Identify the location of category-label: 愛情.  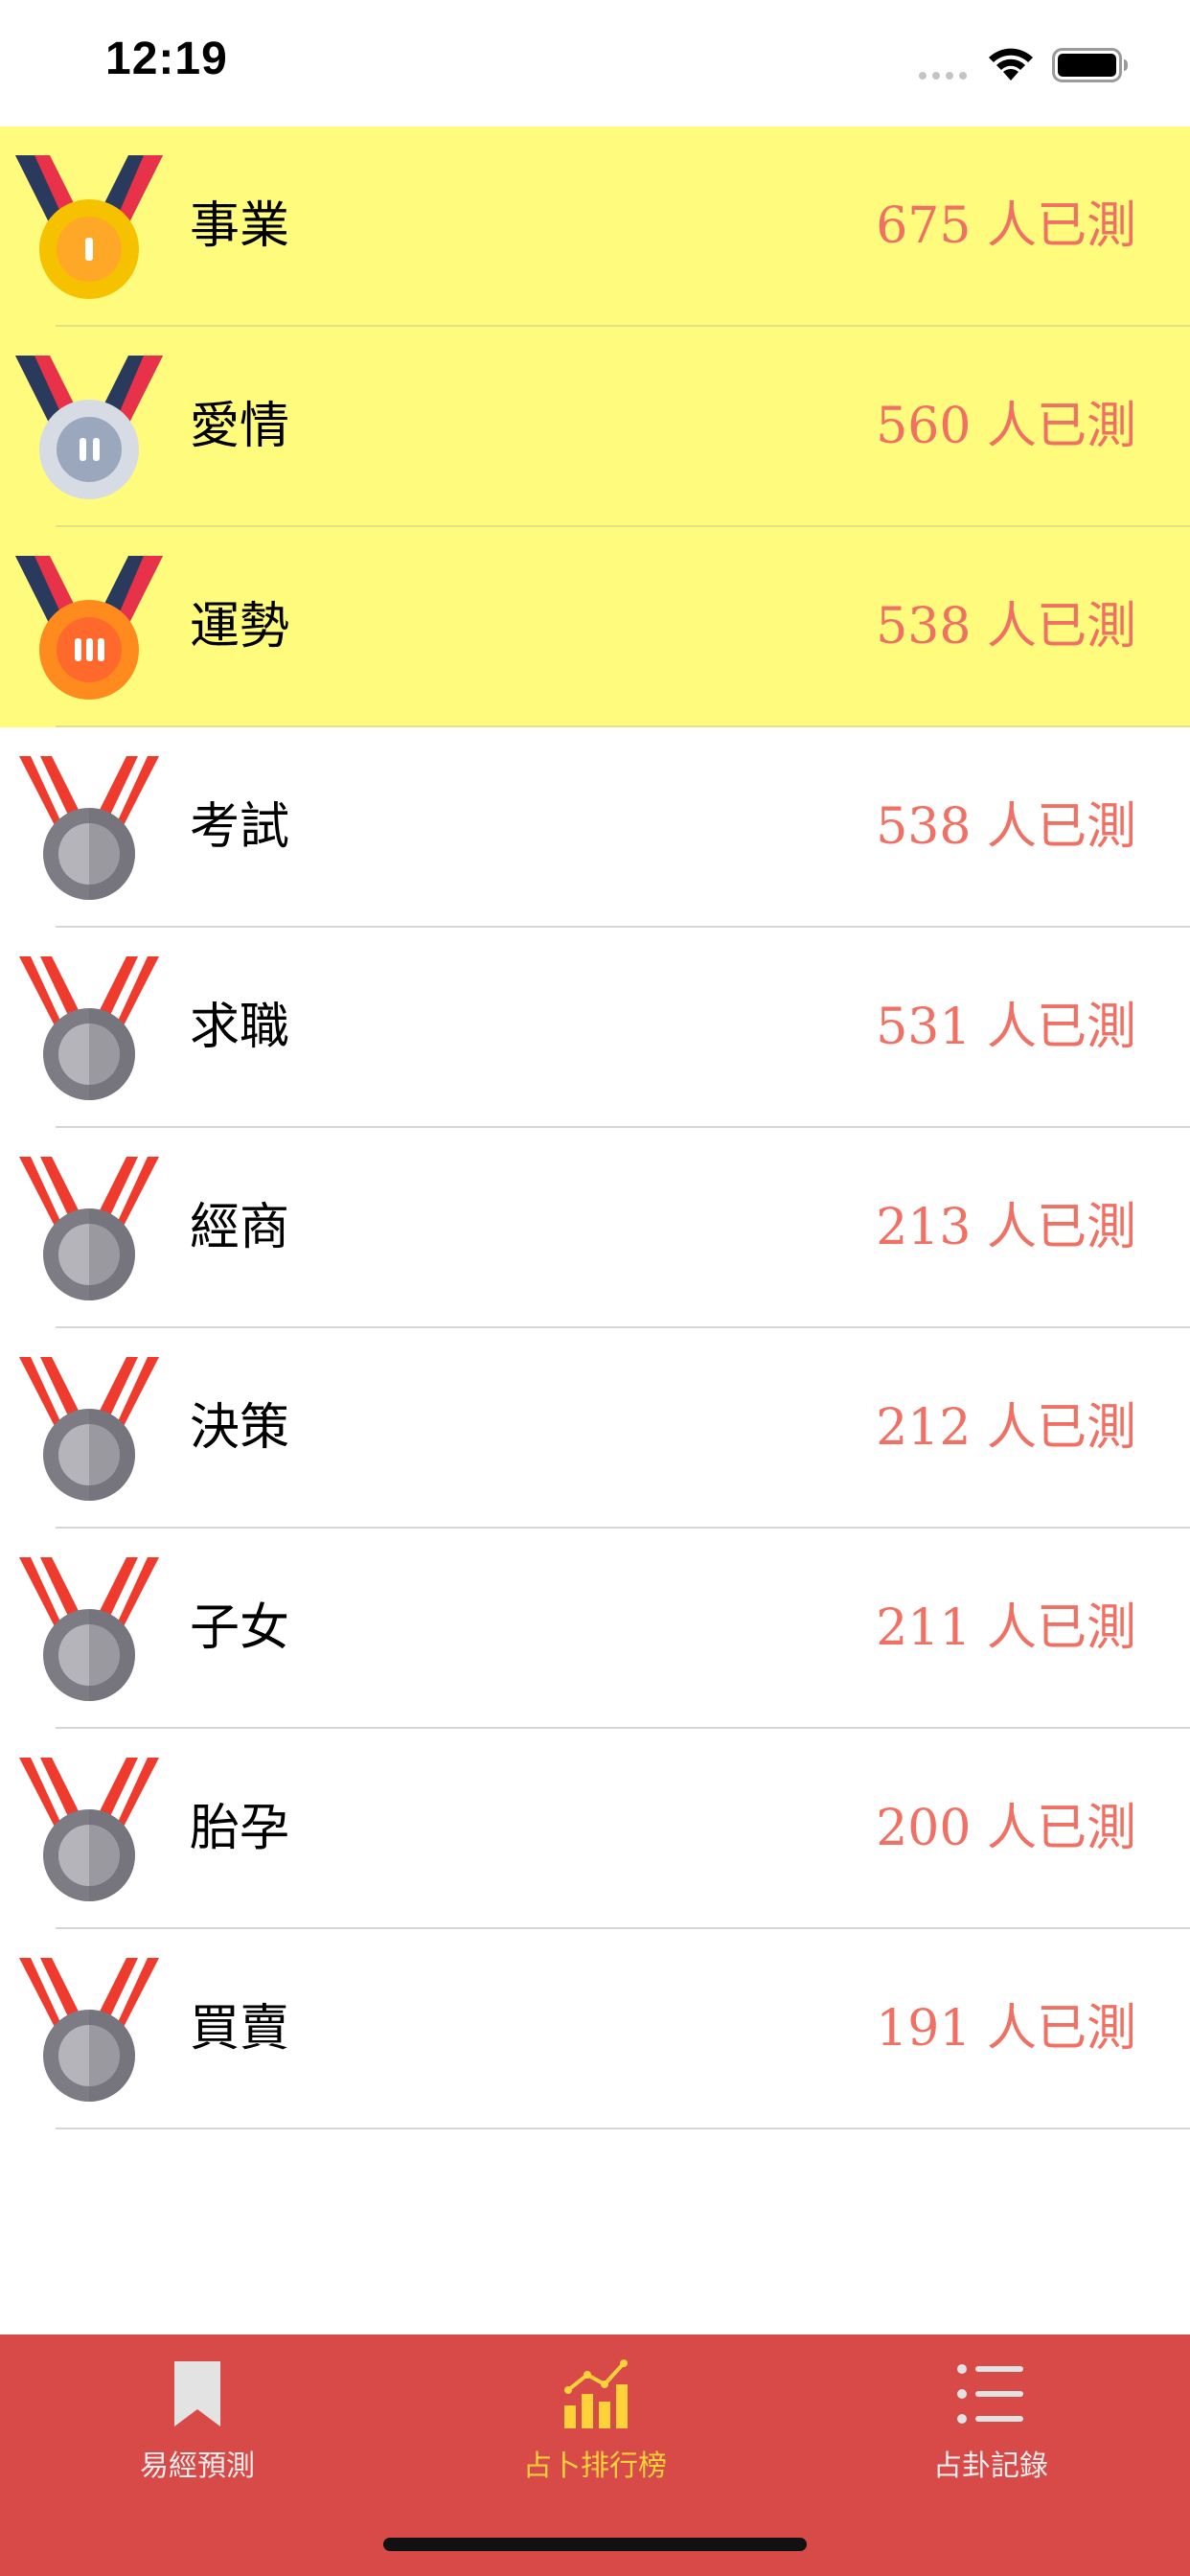
(240, 426).